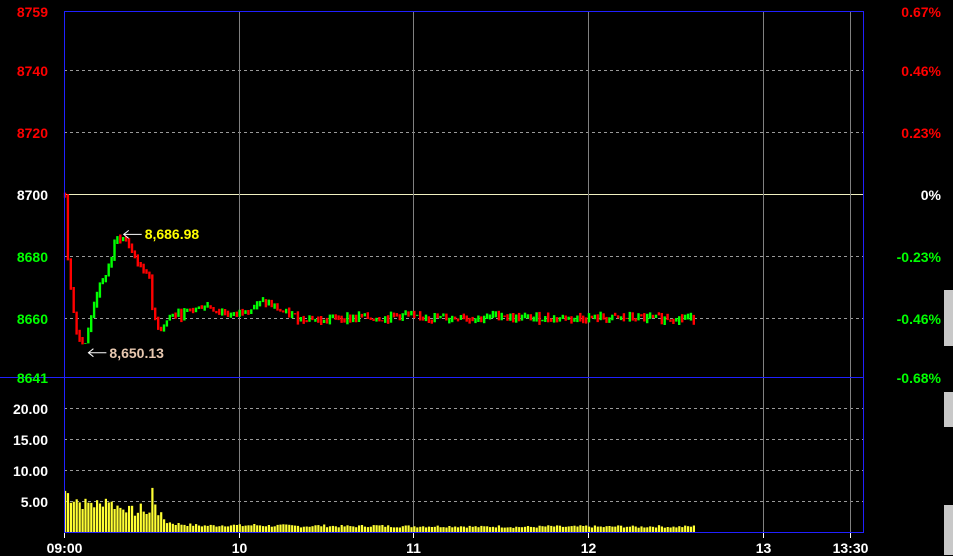 The image size is (953, 556). What do you see at coordinates (30, 439) in the screenshot?
I see `volume-tick-label: 15.00` at bounding box center [30, 439].